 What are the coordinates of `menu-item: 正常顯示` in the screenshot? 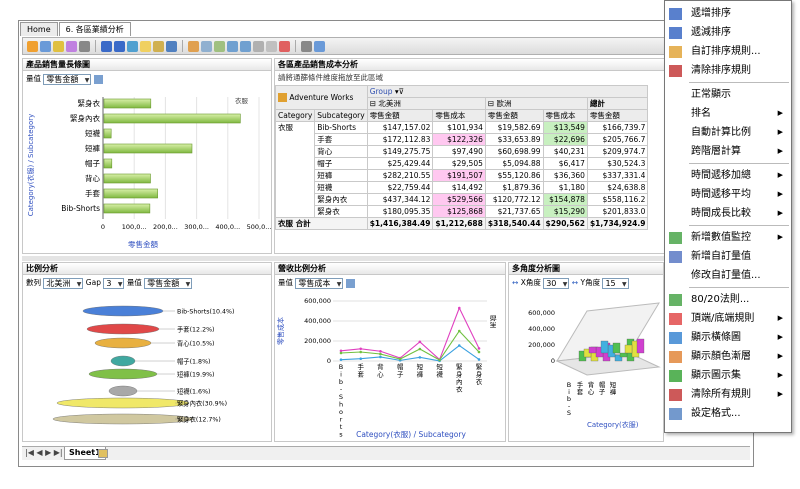 It's located at (728, 94).